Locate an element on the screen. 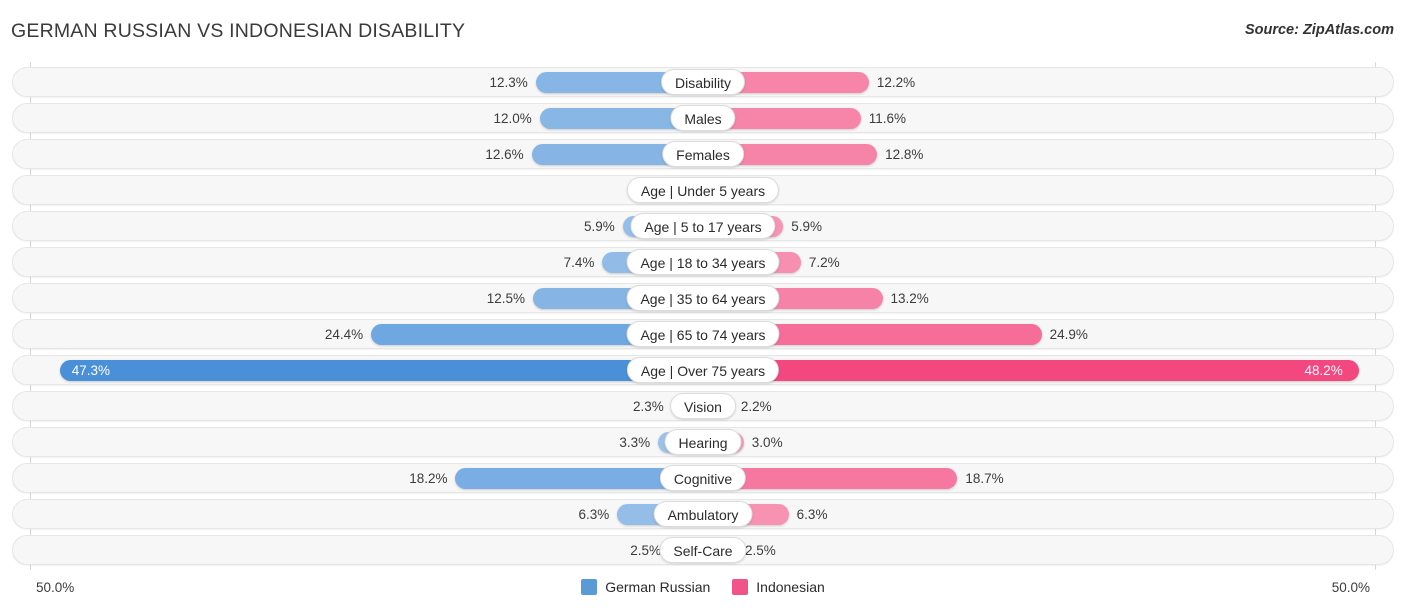 This screenshot has height=612, width=1406. value-label-german-russian: 18.2% is located at coordinates (428, 478).